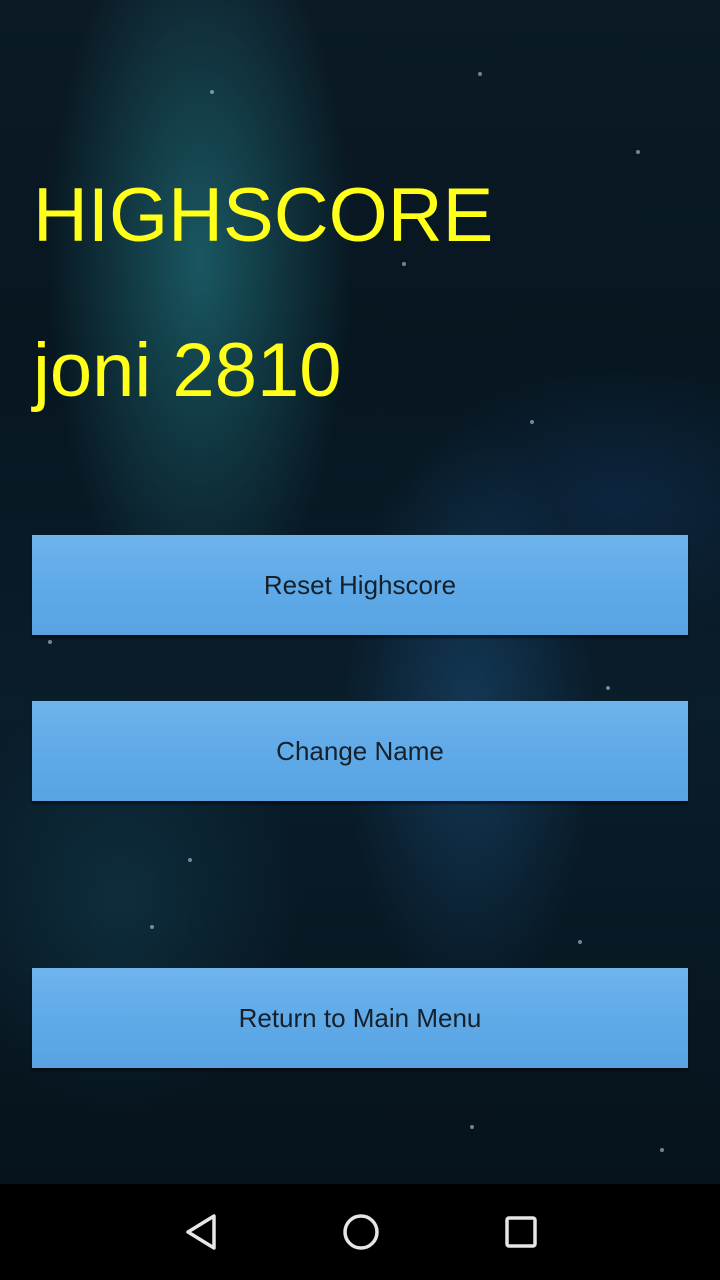 This screenshot has width=720, height=1280. Describe the element at coordinates (202, 1232) in the screenshot. I see `back-triangle-icon` at that location.